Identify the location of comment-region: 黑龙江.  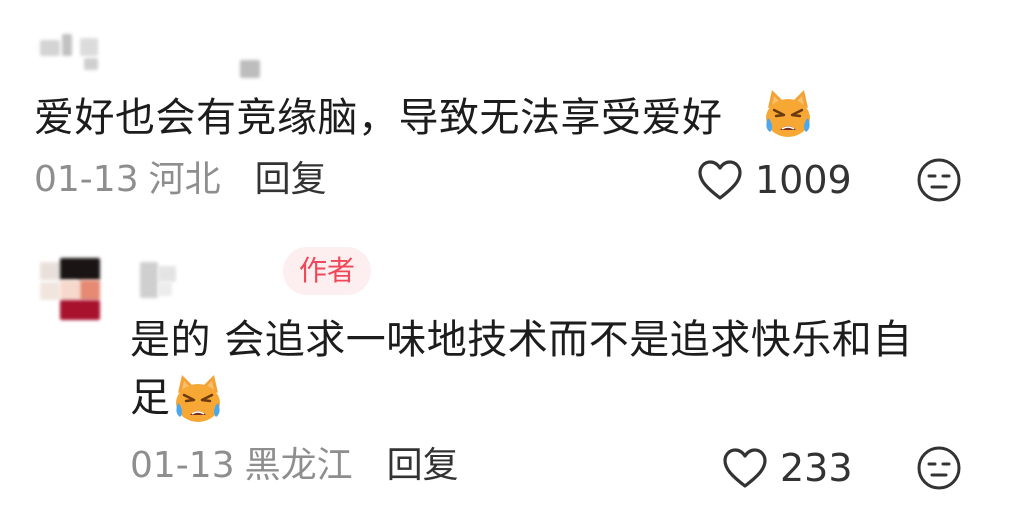
(298, 465).